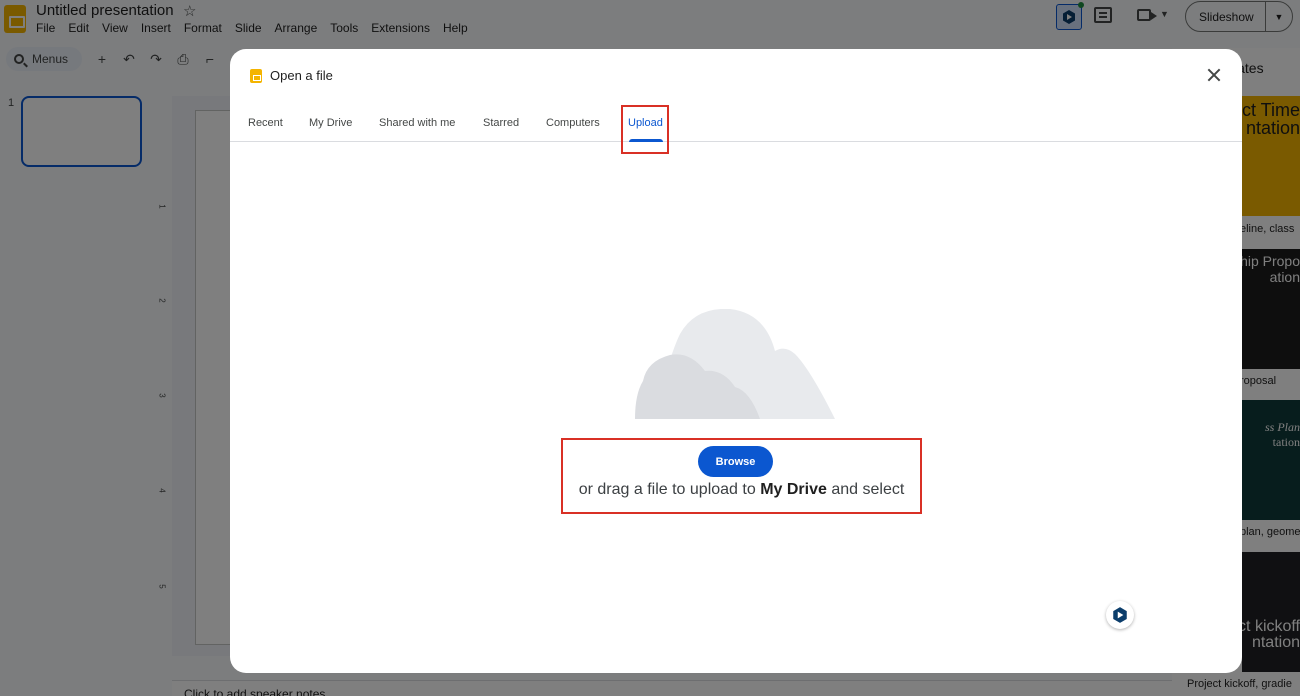 This screenshot has height=696, width=1300. What do you see at coordinates (256, 76) in the screenshot?
I see `slides-file-icon` at bounding box center [256, 76].